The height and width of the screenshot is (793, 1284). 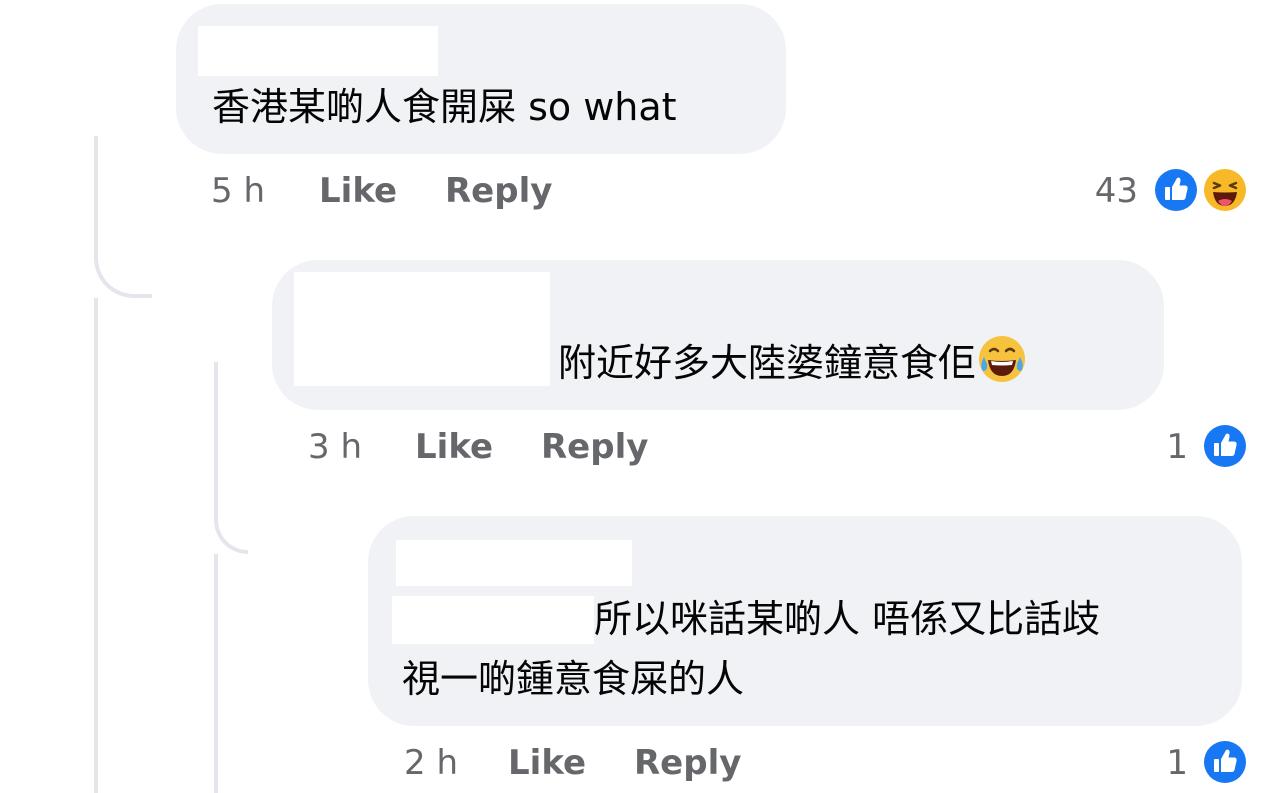 What do you see at coordinates (493, 620) in the screenshot?
I see `redacted-text-fragment` at bounding box center [493, 620].